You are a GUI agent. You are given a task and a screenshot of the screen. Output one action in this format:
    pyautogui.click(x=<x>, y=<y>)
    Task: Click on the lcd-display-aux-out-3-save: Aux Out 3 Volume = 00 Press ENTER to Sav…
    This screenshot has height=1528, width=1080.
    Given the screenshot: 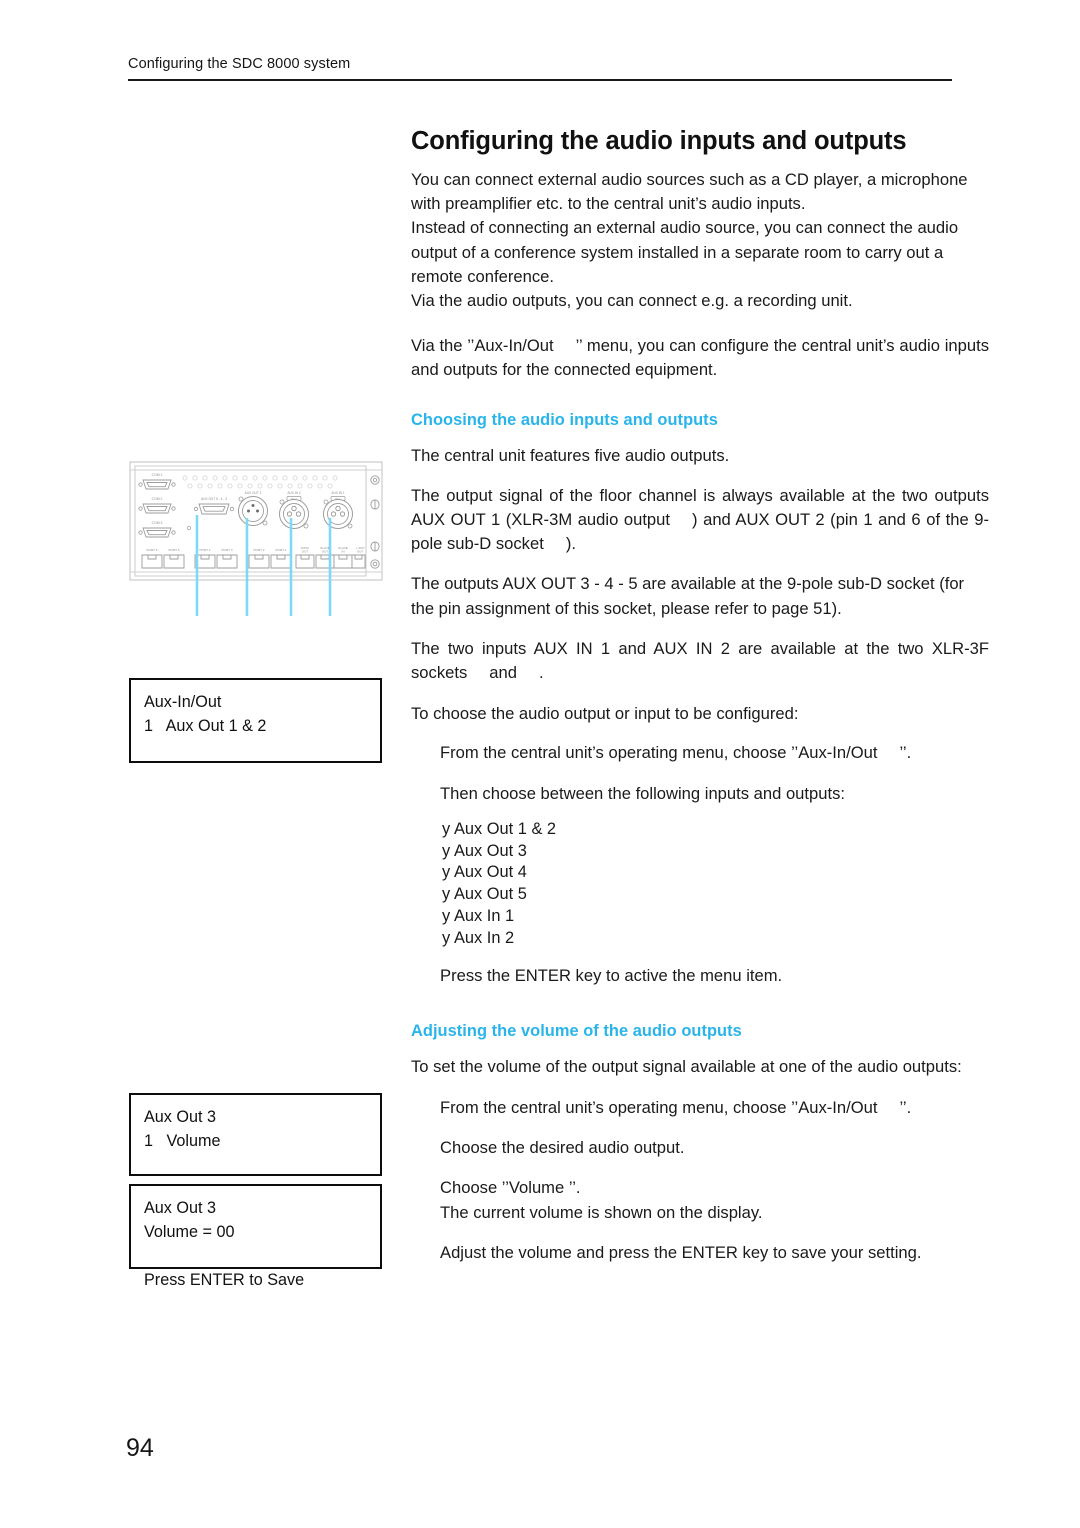 What is the action you would take?
    pyautogui.click(x=255, y=1236)
    